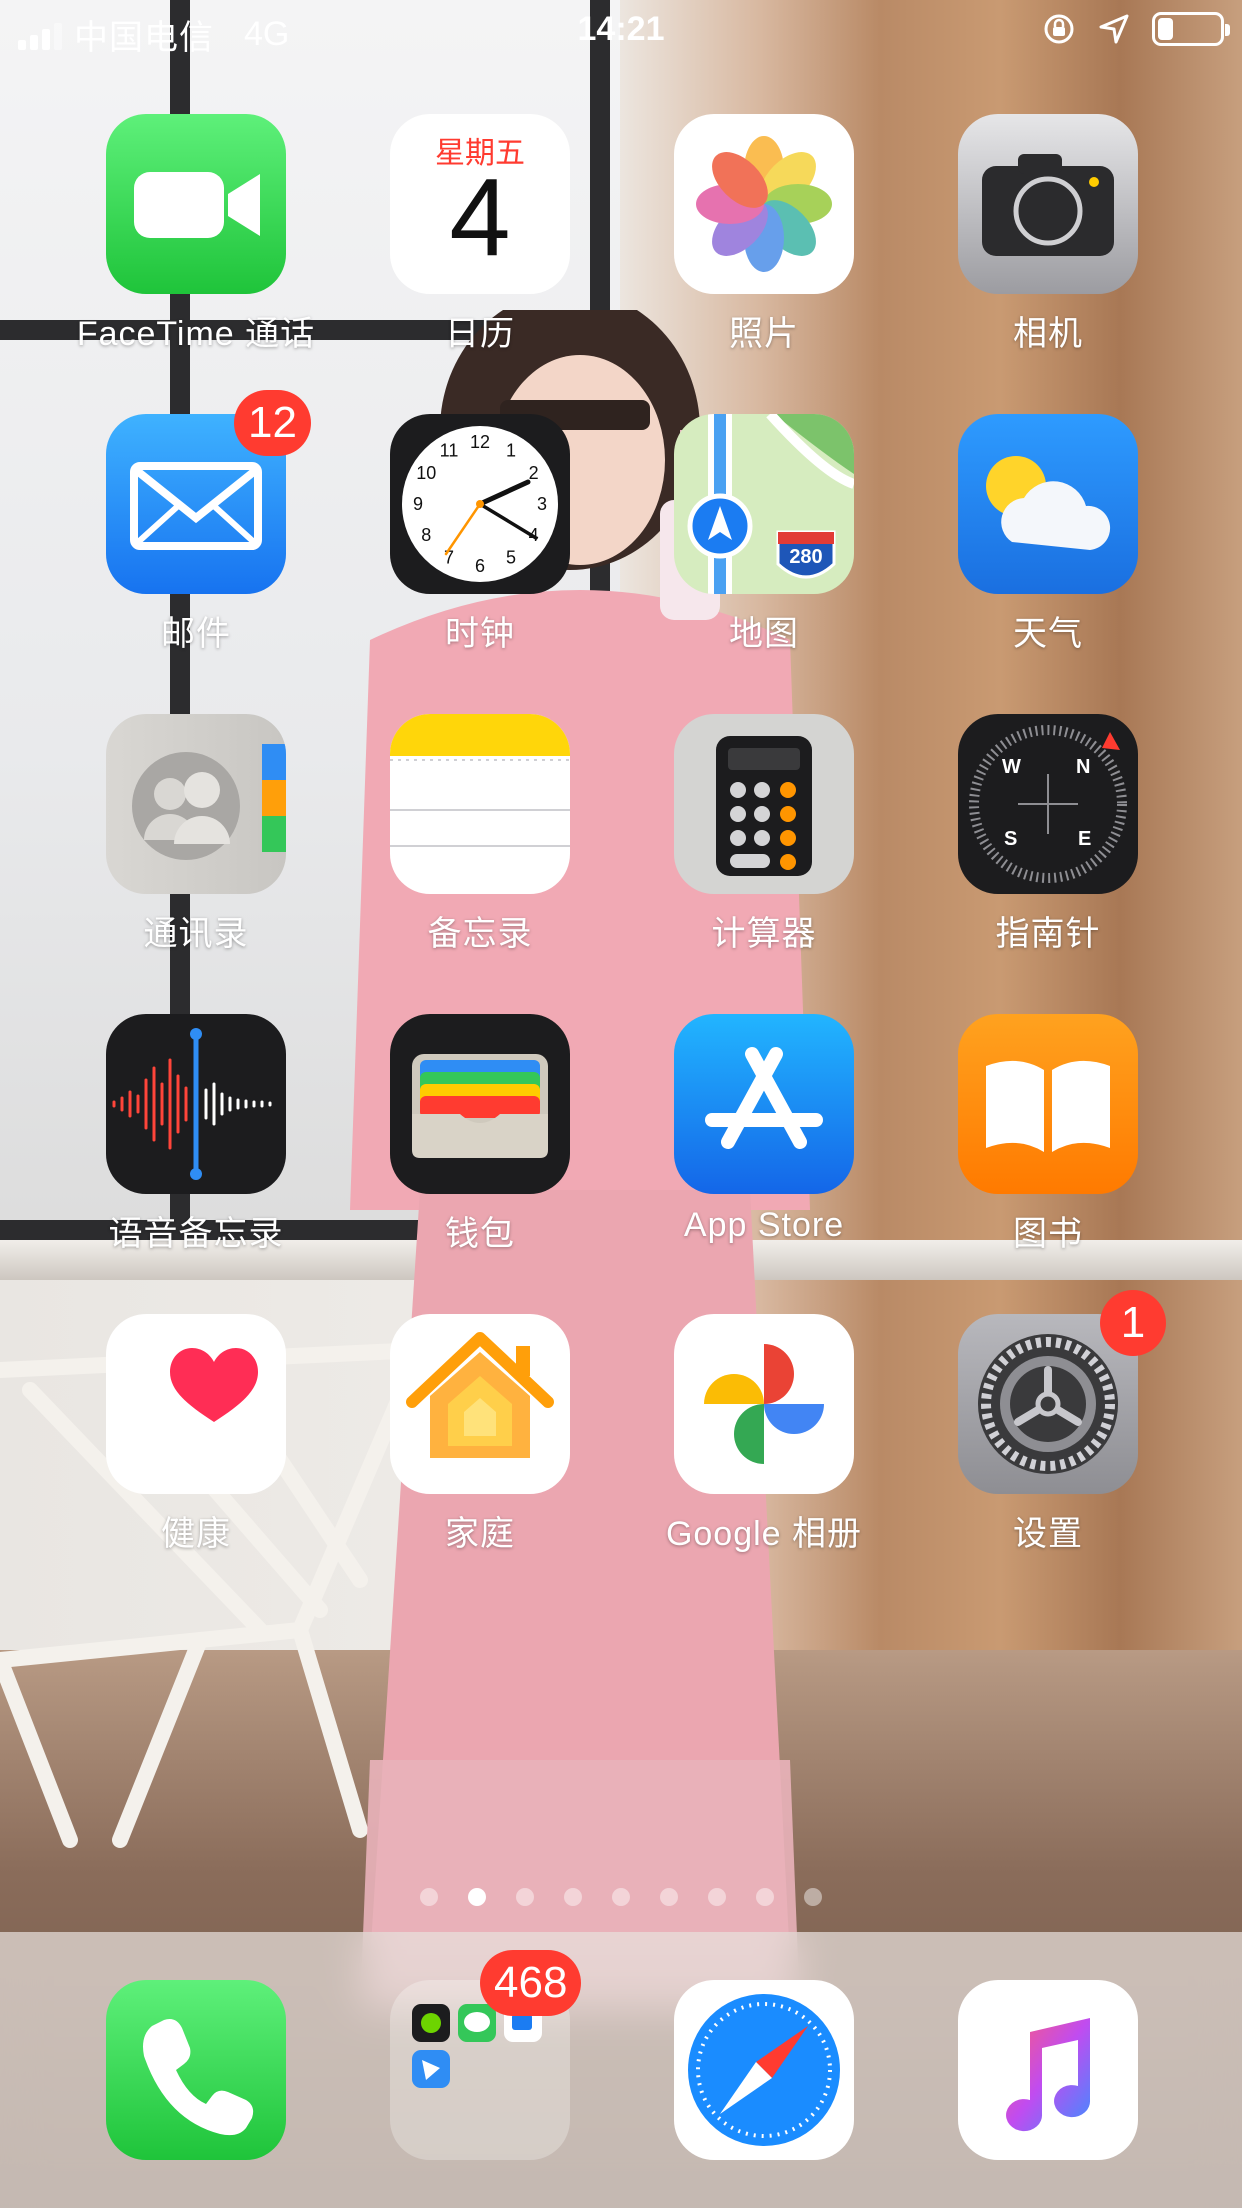 The image size is (1242, 2208). I want to click on app-label: 地图, so click(764, 634).